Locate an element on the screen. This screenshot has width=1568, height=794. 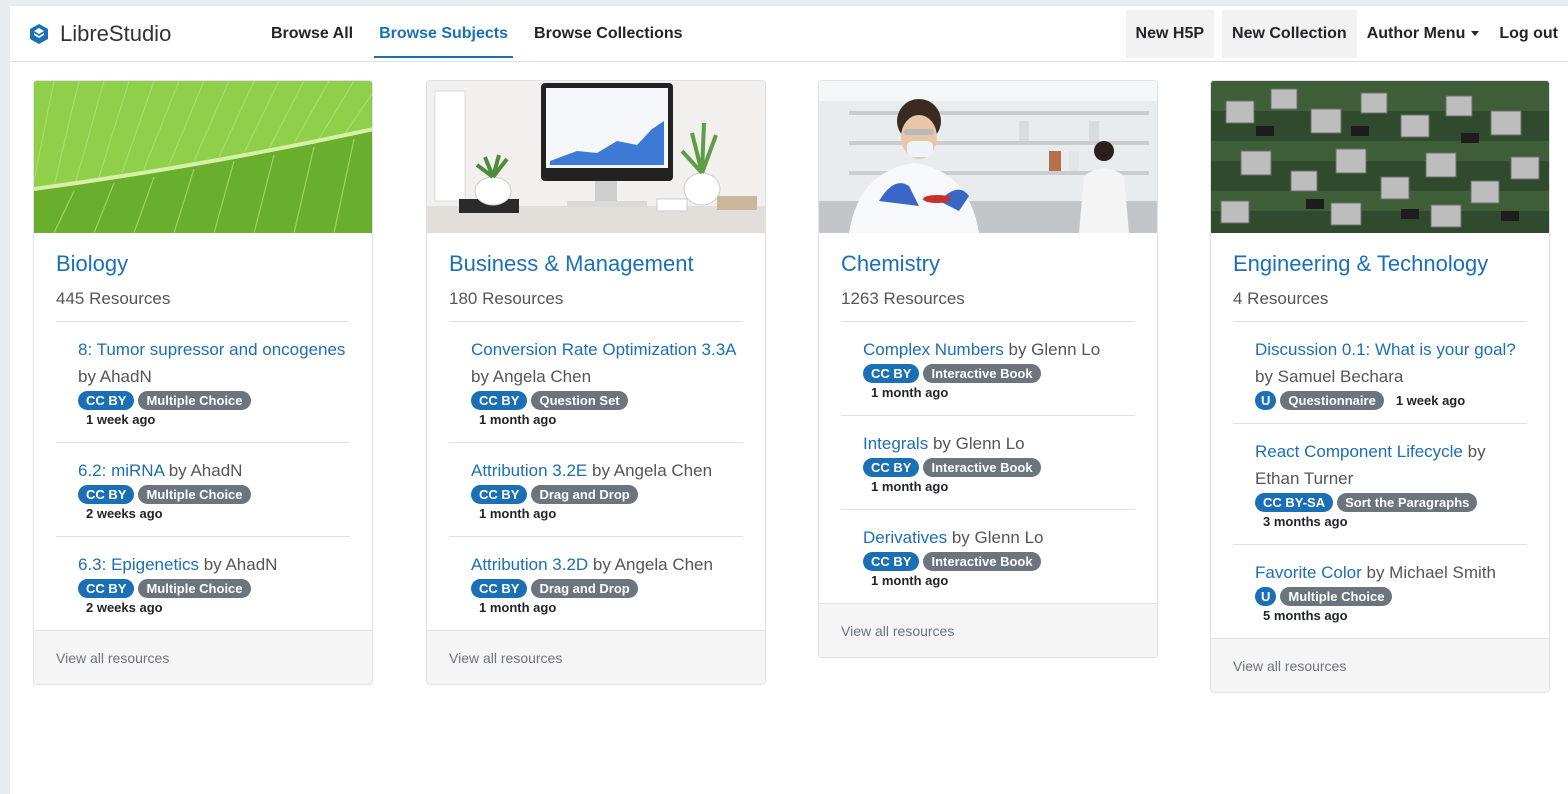
license-badge: CC BY-SA is located at coordinates (1294, 502).